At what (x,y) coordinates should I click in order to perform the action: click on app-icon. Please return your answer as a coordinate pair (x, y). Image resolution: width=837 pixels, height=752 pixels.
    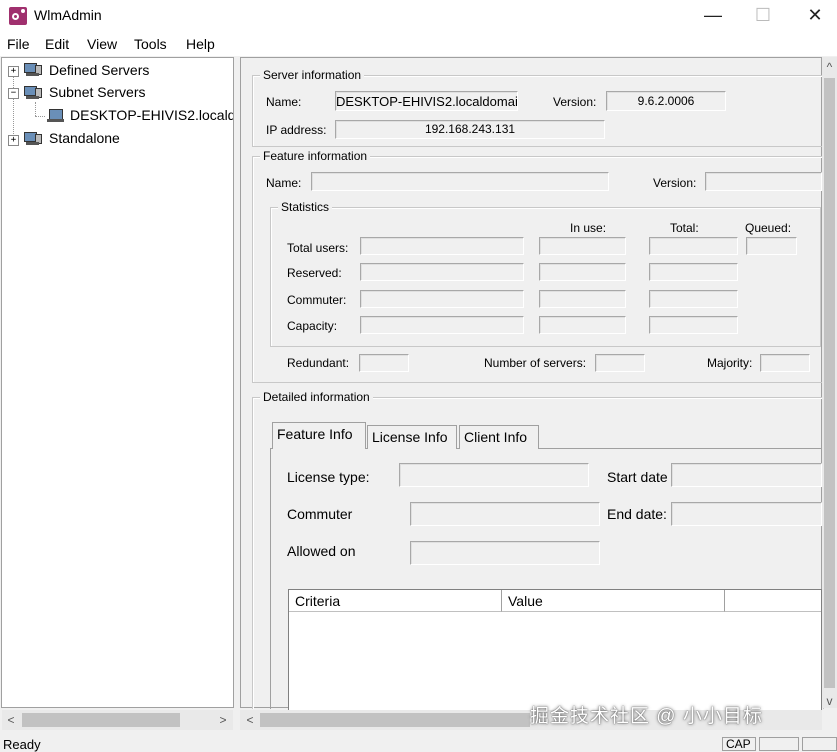
    Looking at the image, I should click on (18, 16).